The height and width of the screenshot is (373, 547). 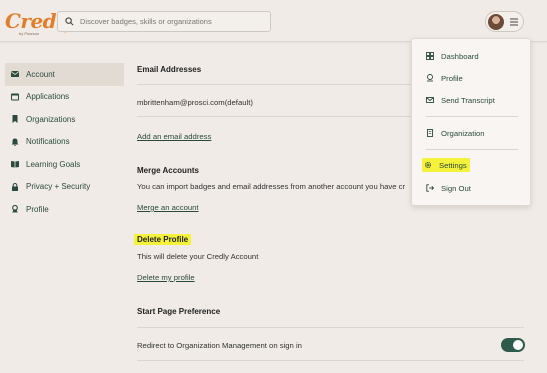 I want to click on menu-item-dashboard: Dashboard, so click(x=452, y=56).